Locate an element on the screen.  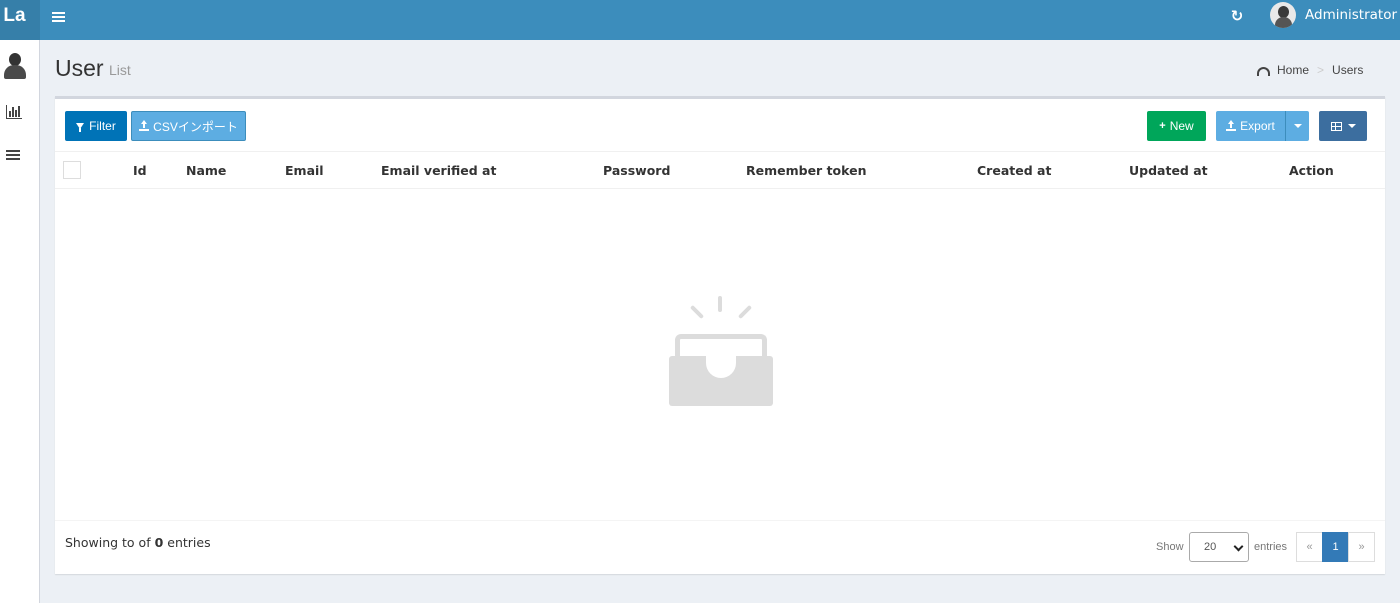
user-name: Administrator is located at coordinates (1351, 15).